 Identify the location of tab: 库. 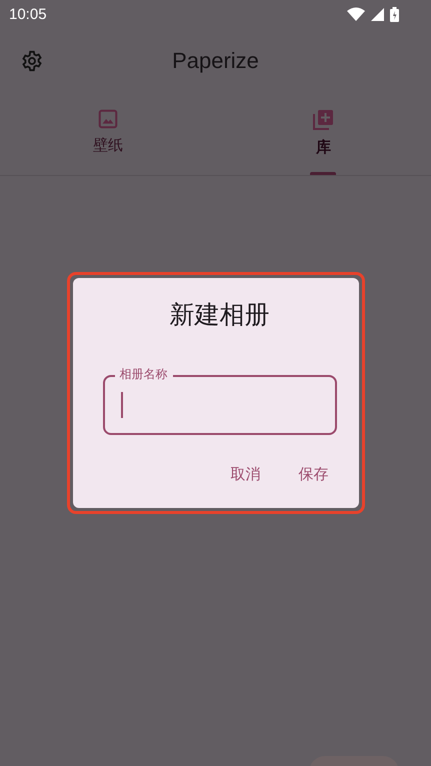
(323, 134).